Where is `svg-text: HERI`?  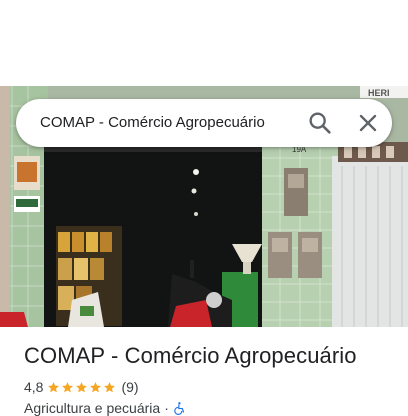
svg-text: HERI is located at coordinates (379, 93).